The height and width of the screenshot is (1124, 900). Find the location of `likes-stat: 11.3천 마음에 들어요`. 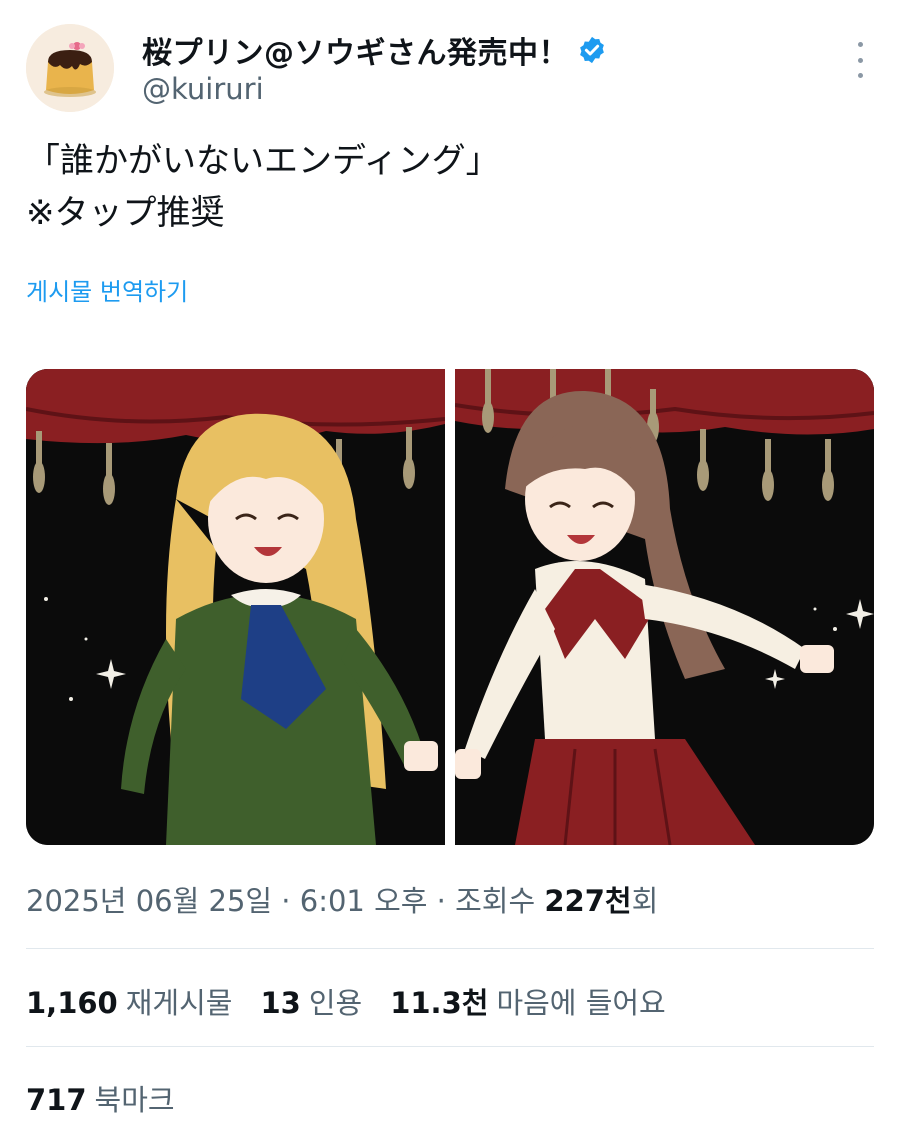

likes-stat: 11.3천 마음에 들어요 is located at coordinates (528, 1001).